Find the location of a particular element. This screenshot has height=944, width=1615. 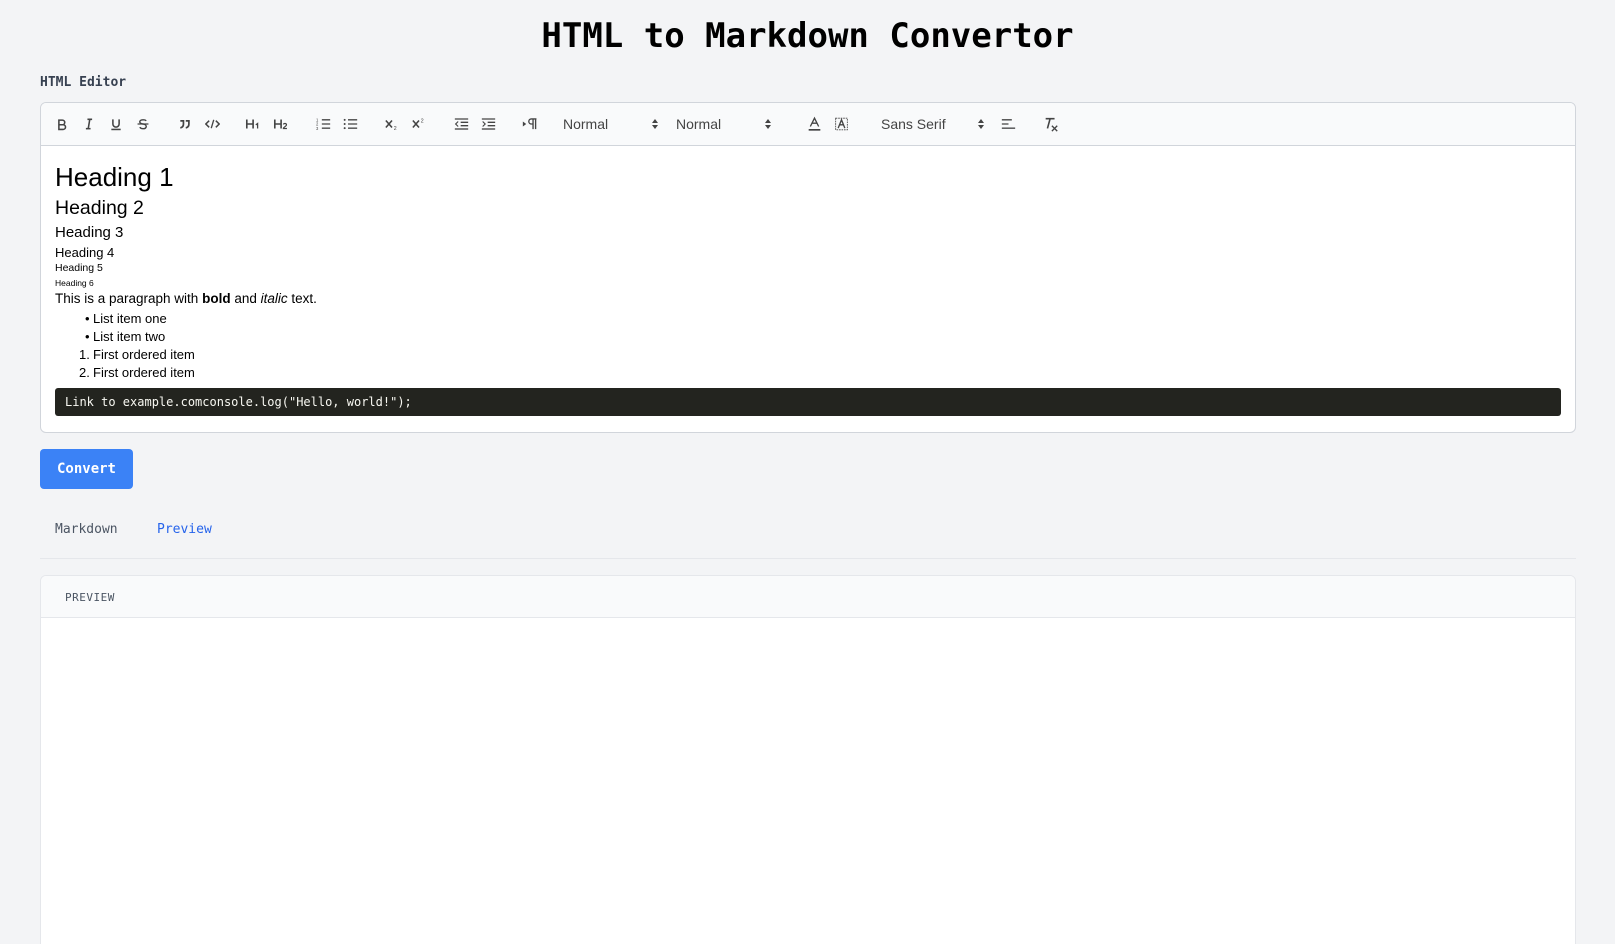

heading-1: Heading 1 is located at coordinates (114, 177).